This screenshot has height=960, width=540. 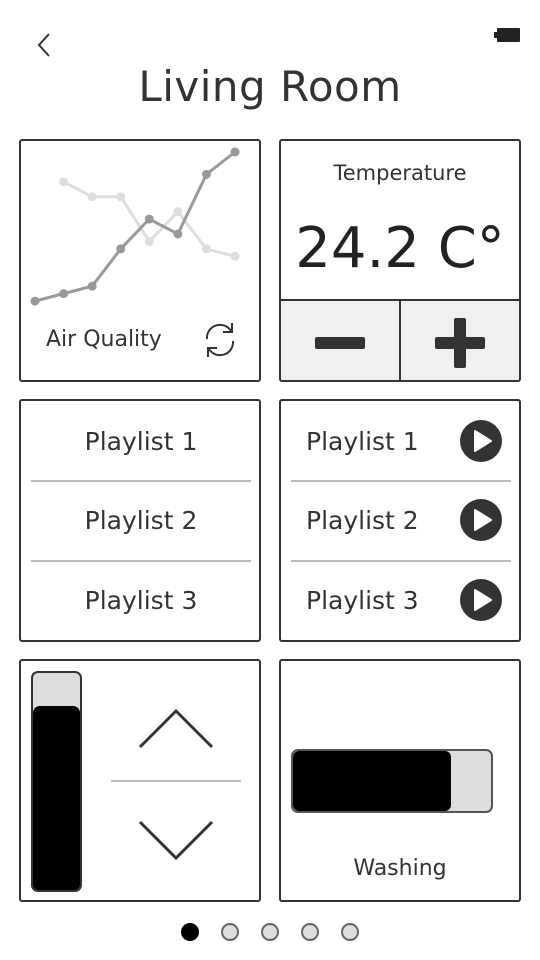 I want to click on chevron-up-icon, so click(x=176, y=728).